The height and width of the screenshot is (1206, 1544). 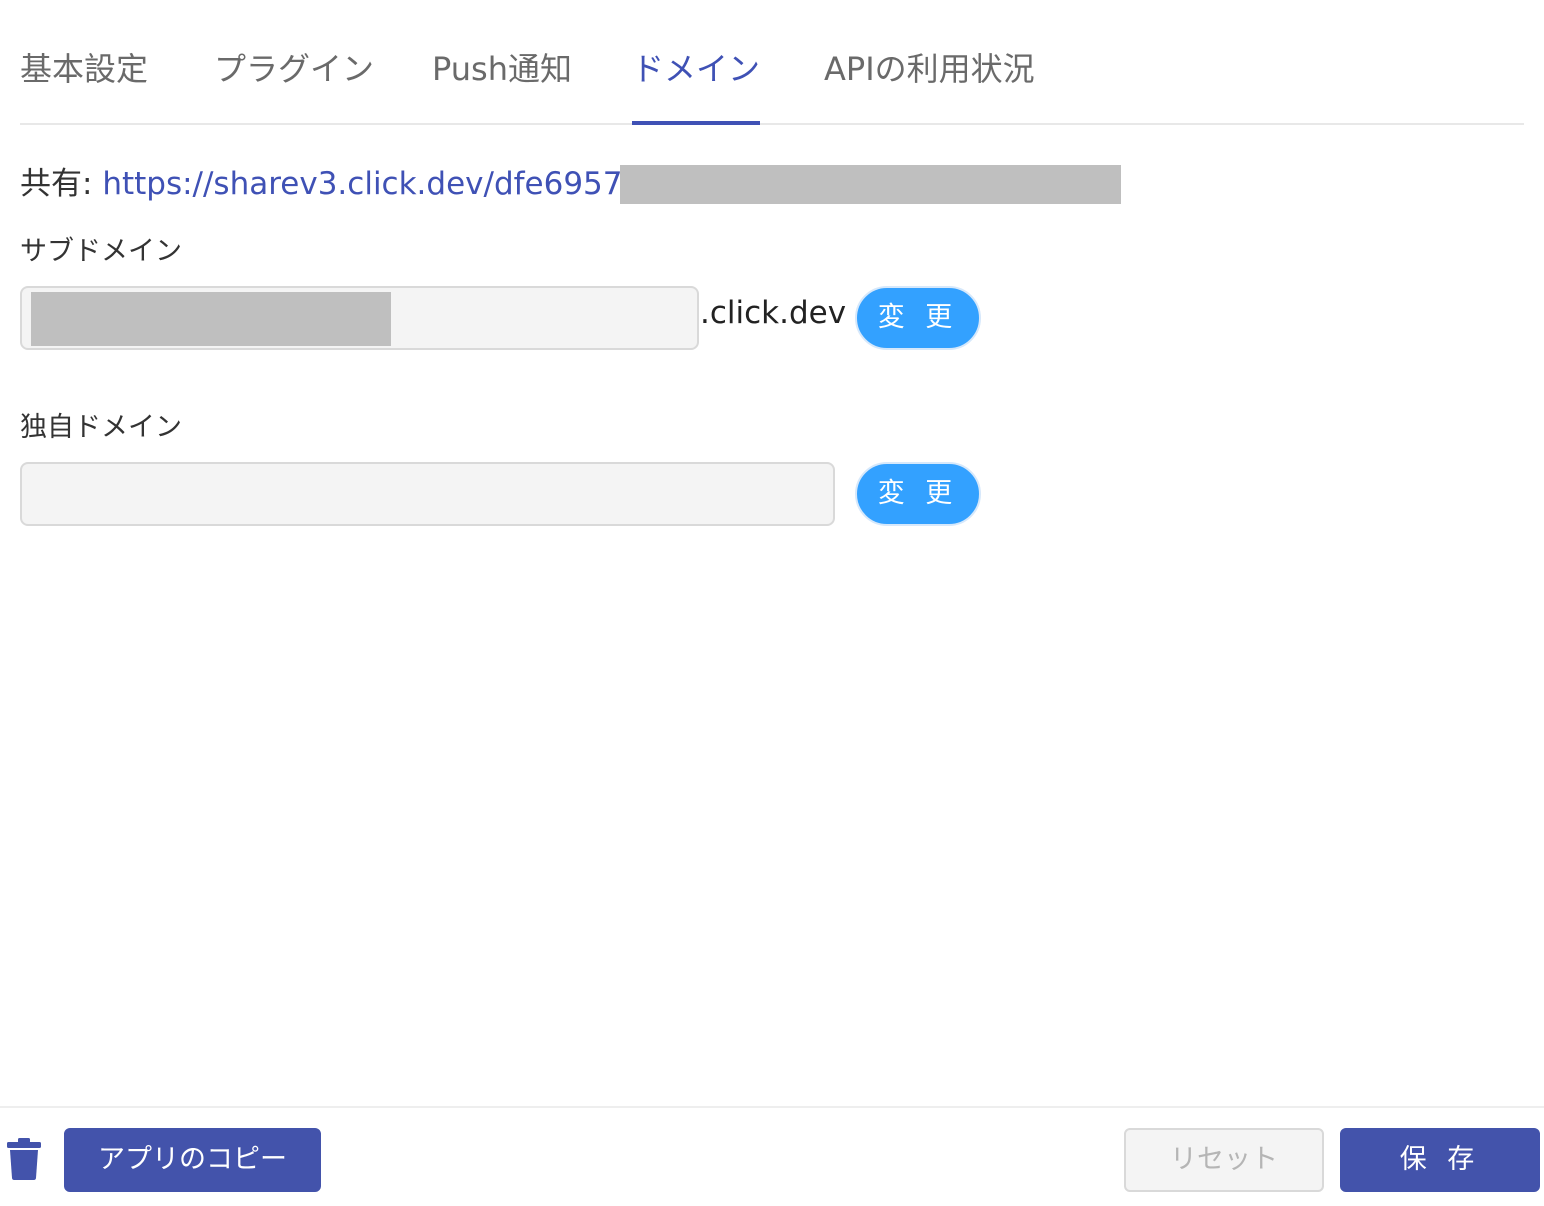 What do you see at coordinates (929, 85) in the screenshot?
I see `tab-api-usage: APIの利用状況` at bounding box center [929, 85].